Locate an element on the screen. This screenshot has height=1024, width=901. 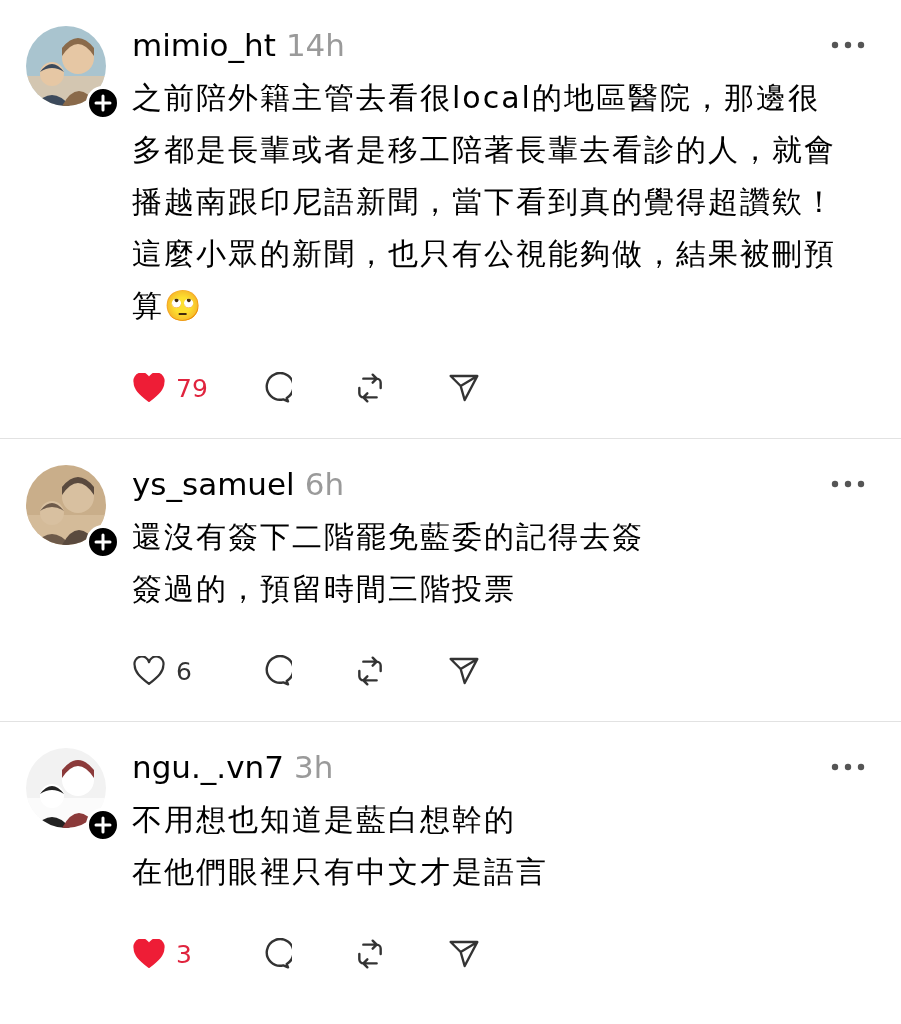
post-text: 簽過的，預留時間三階投票 is located at coordinates (324, 589).